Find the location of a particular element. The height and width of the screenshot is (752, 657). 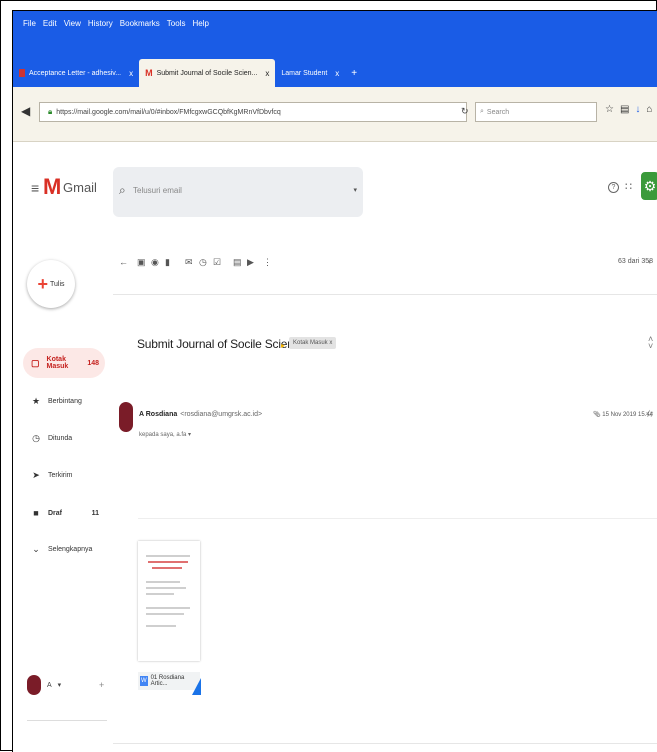

sender-email: <rosdiana@umgrsk.ac.id> is located at coordinates (221, 414).